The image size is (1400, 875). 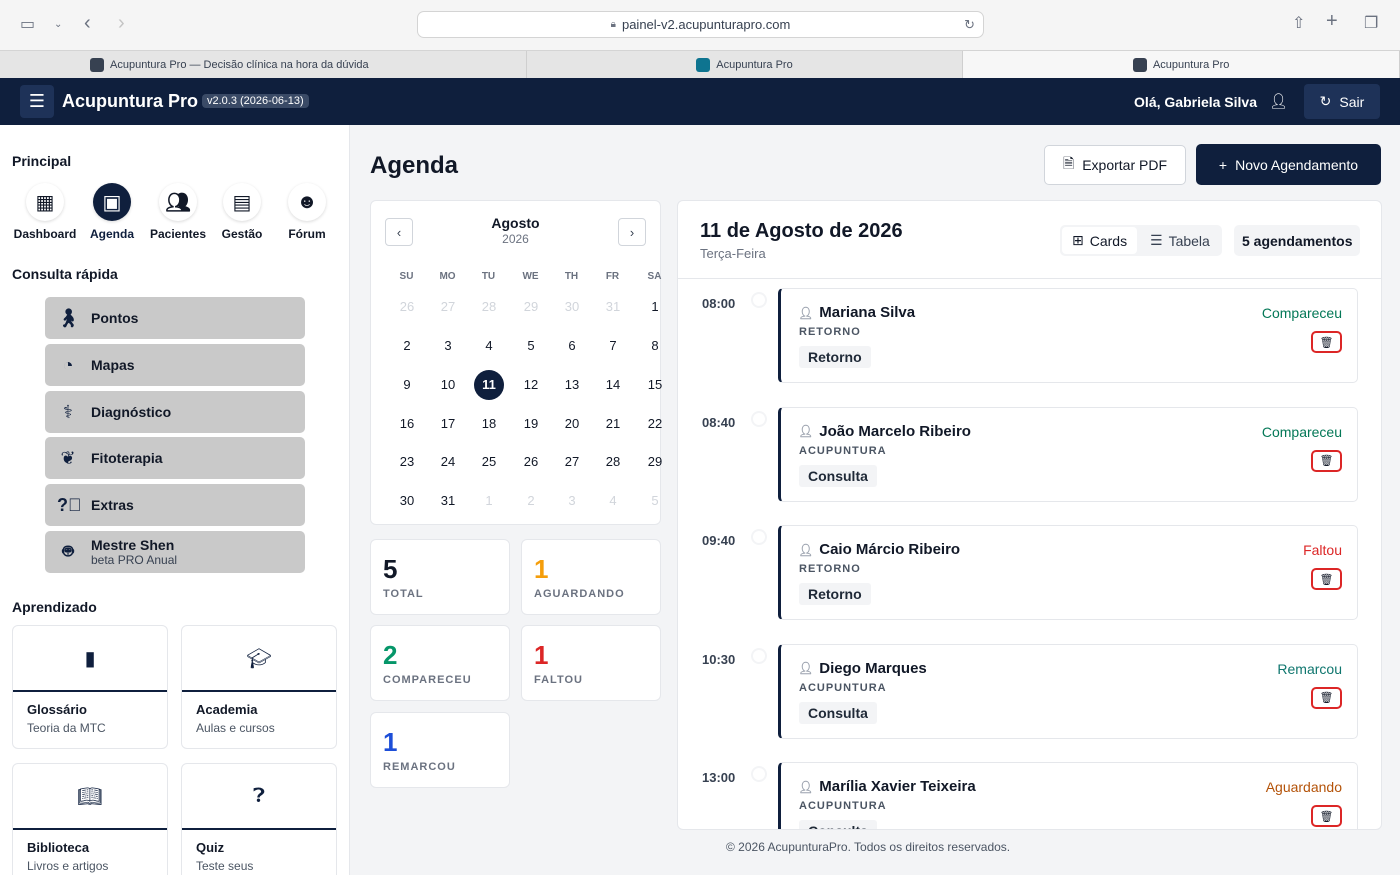 I want to click on nav-forum: ☻ Fórum, so click(x=307, y=212).